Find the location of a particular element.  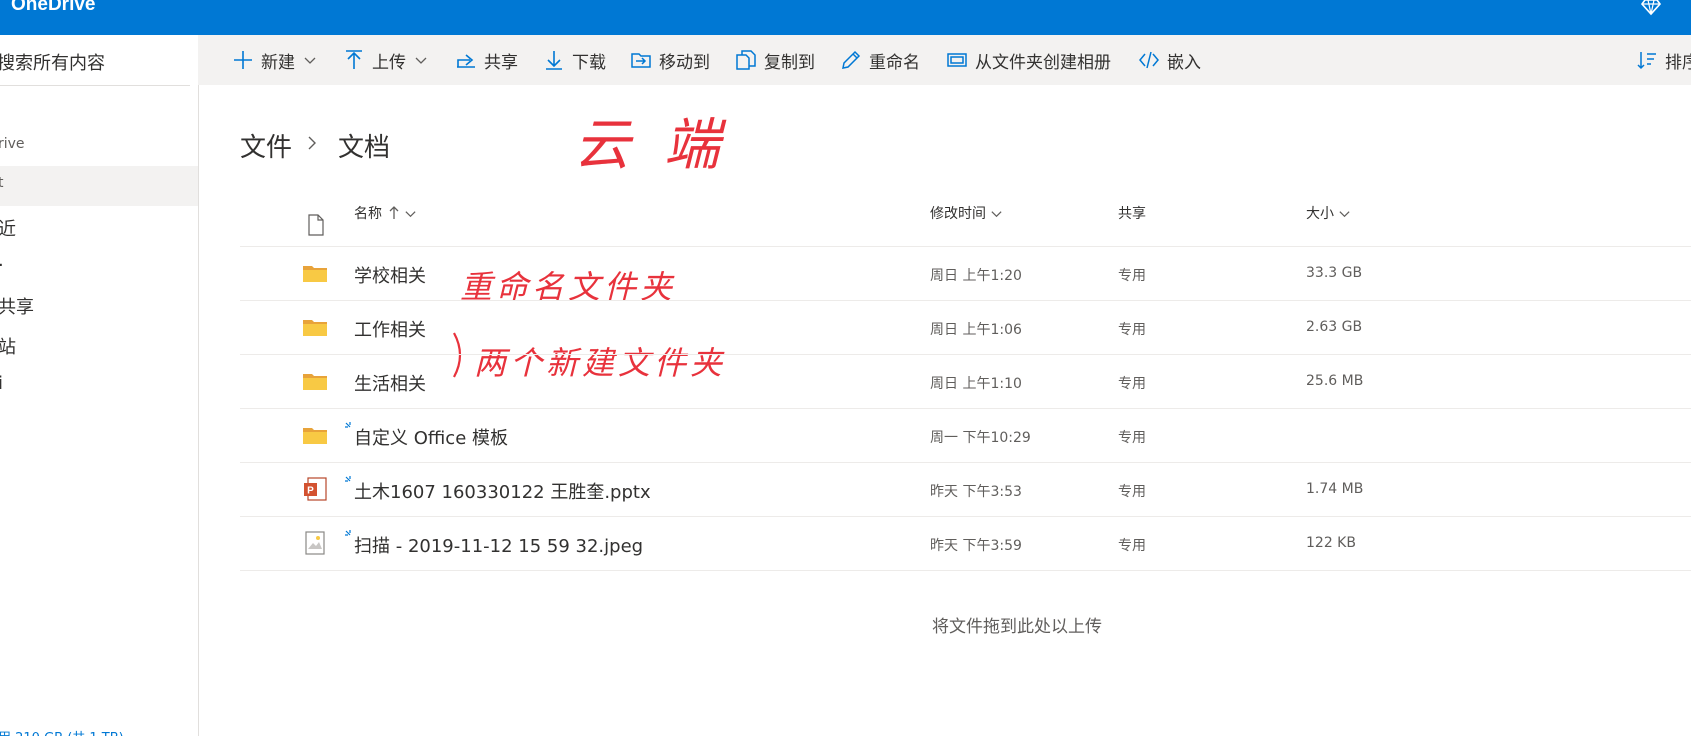

row-modified: 周日 上午1:06 is located at coordinates (976, 330).